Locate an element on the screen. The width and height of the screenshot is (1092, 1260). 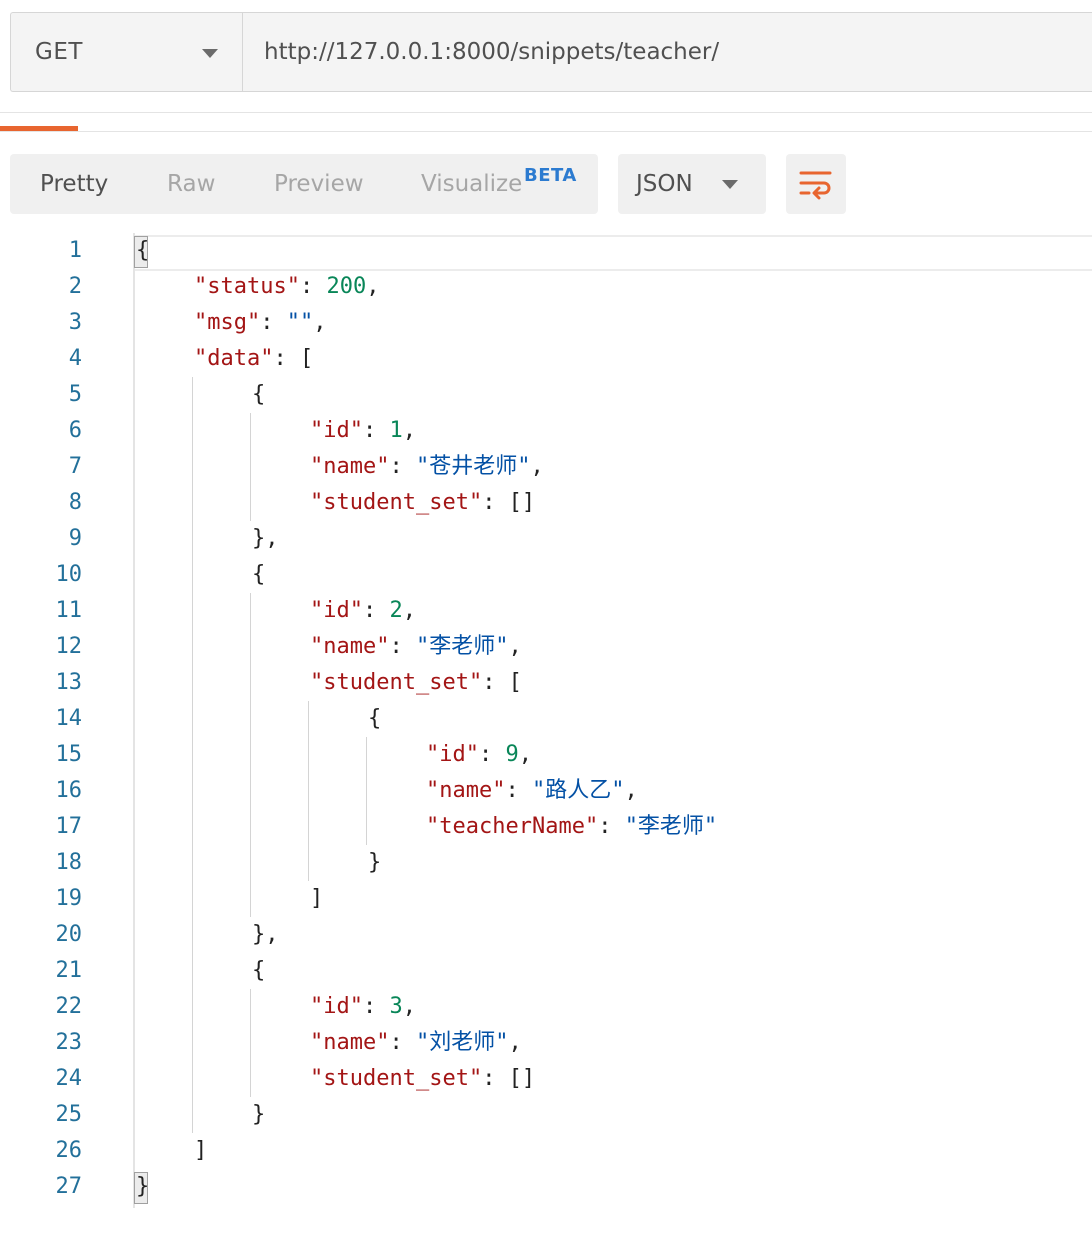
code-line: "msg": "", is located at coordinates (260, 323).